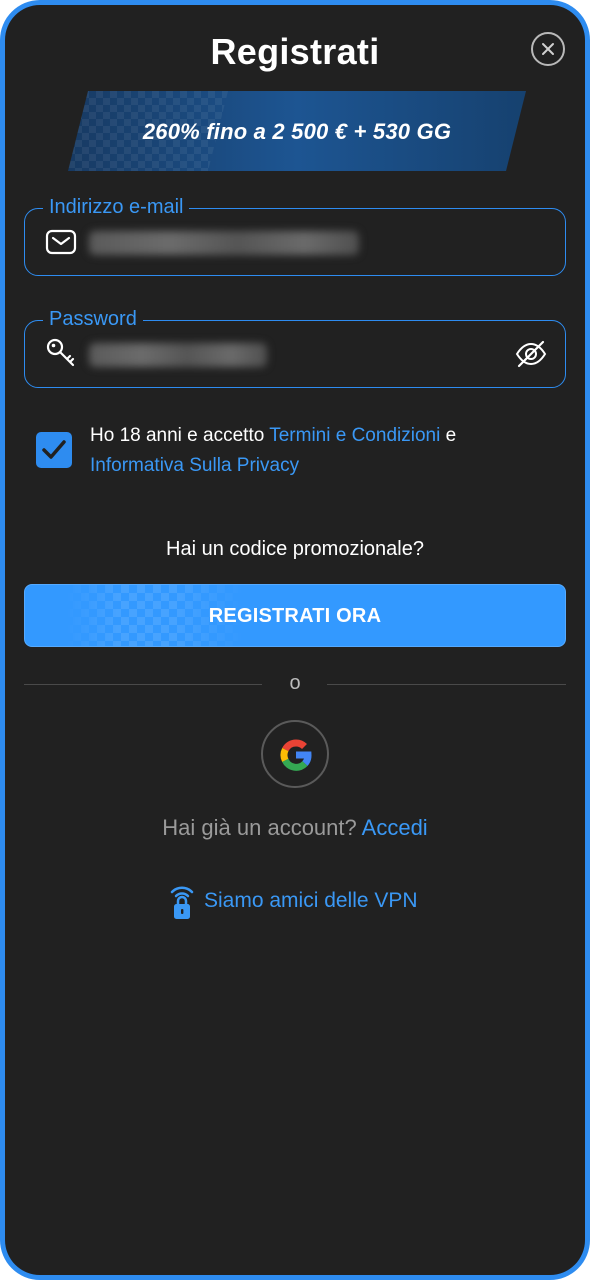 Image resolution: width=590 pixels, height=1280 pixels. I want to click on google-signin-button, so click(295, 754).